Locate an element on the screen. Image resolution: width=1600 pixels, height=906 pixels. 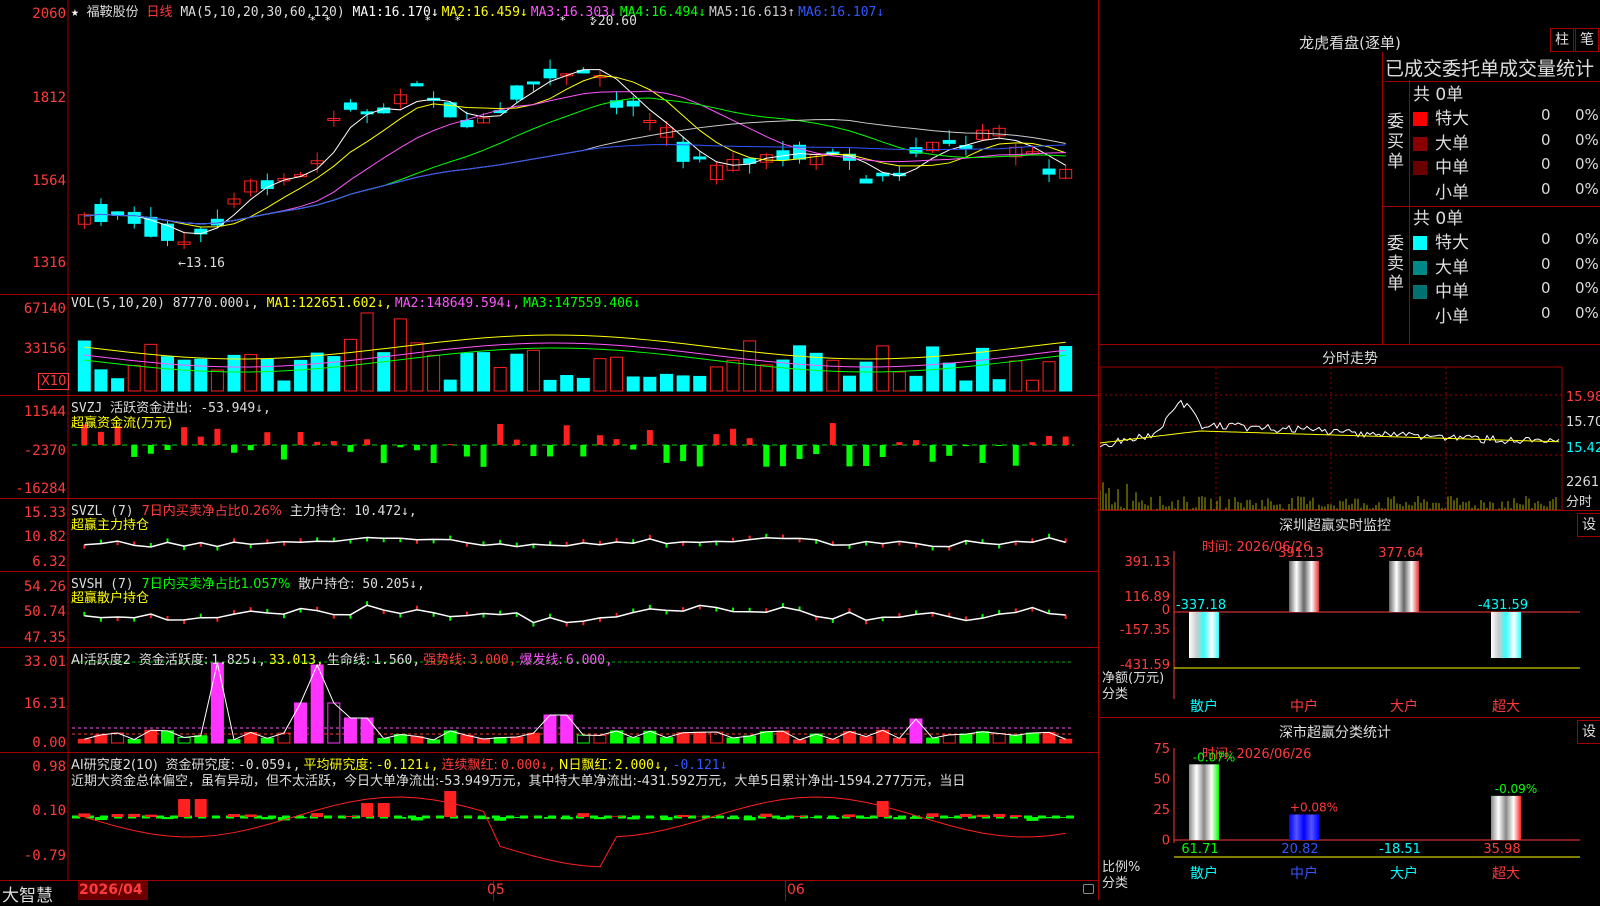
intraday-panel: 分时走势 15.98 15.70 15.42 2261 分时 is located at coordinates (1350, 428).